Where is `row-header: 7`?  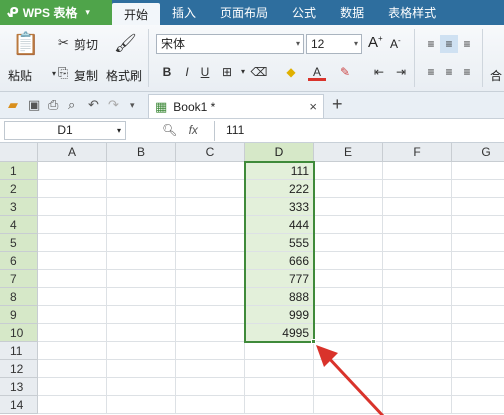
row-header: 7 is located at coordinates (19, 279).